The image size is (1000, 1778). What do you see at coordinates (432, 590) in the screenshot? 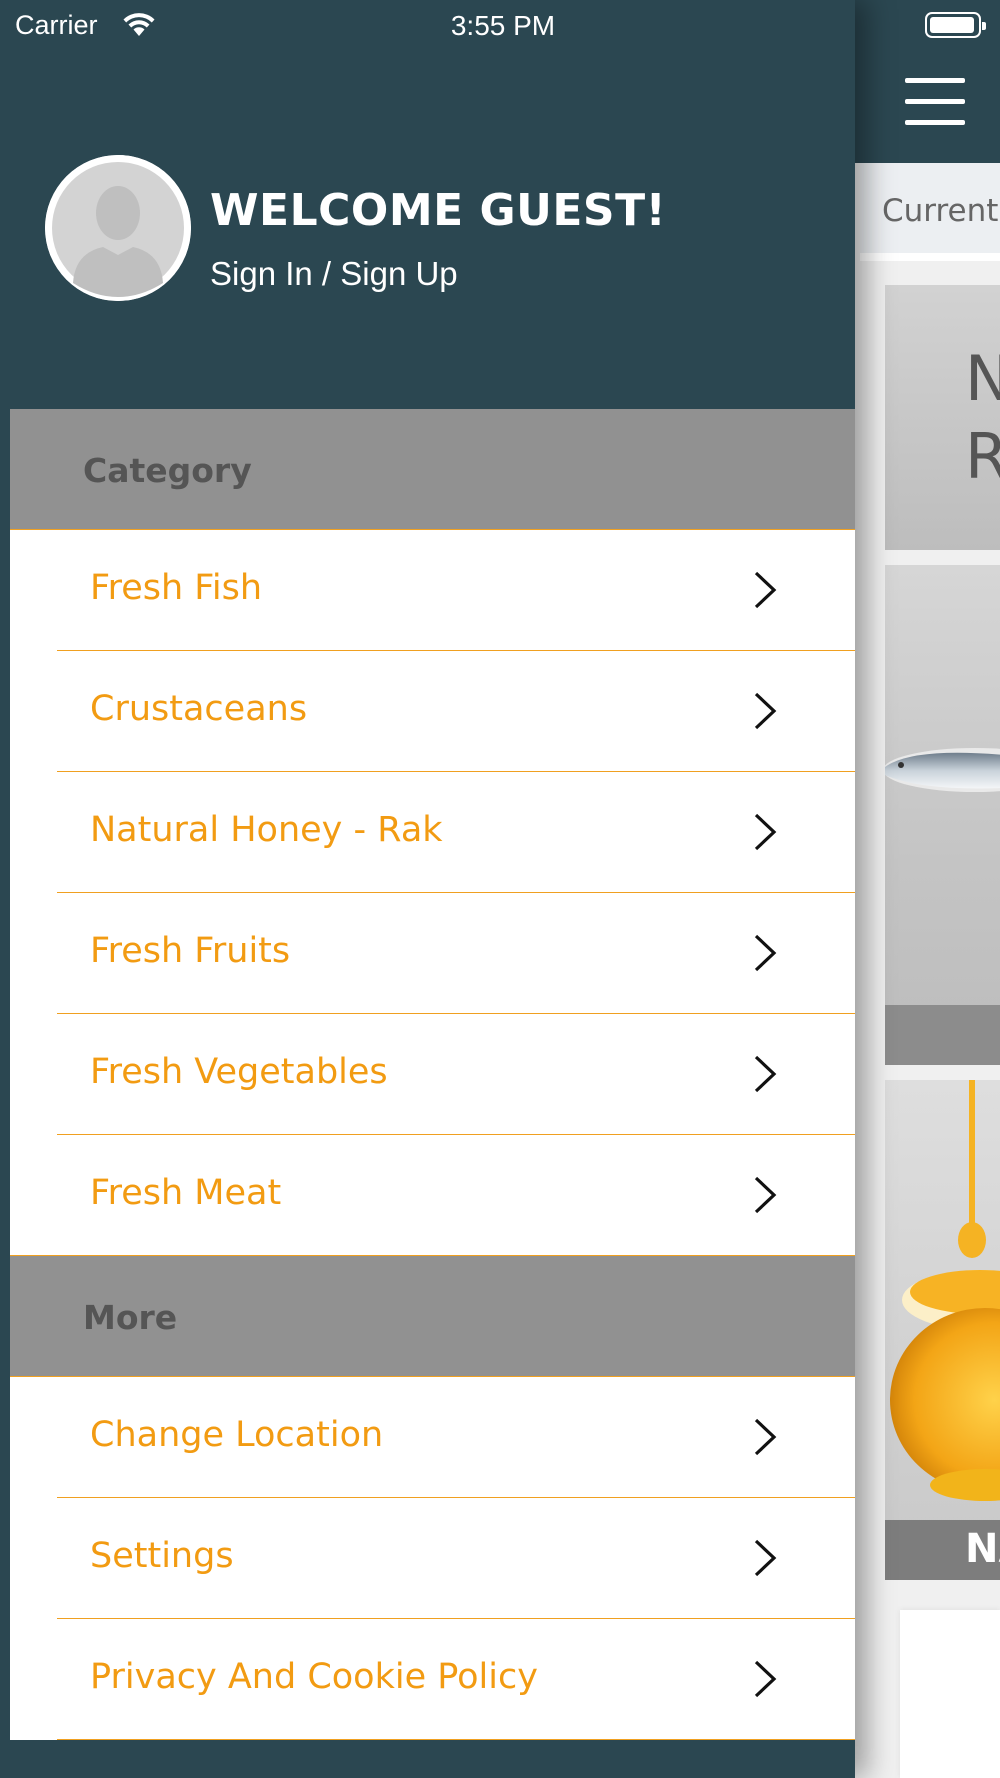
I see `menu-item-fresh-fish: Fresh Fish` at bounding box center [432, 590].